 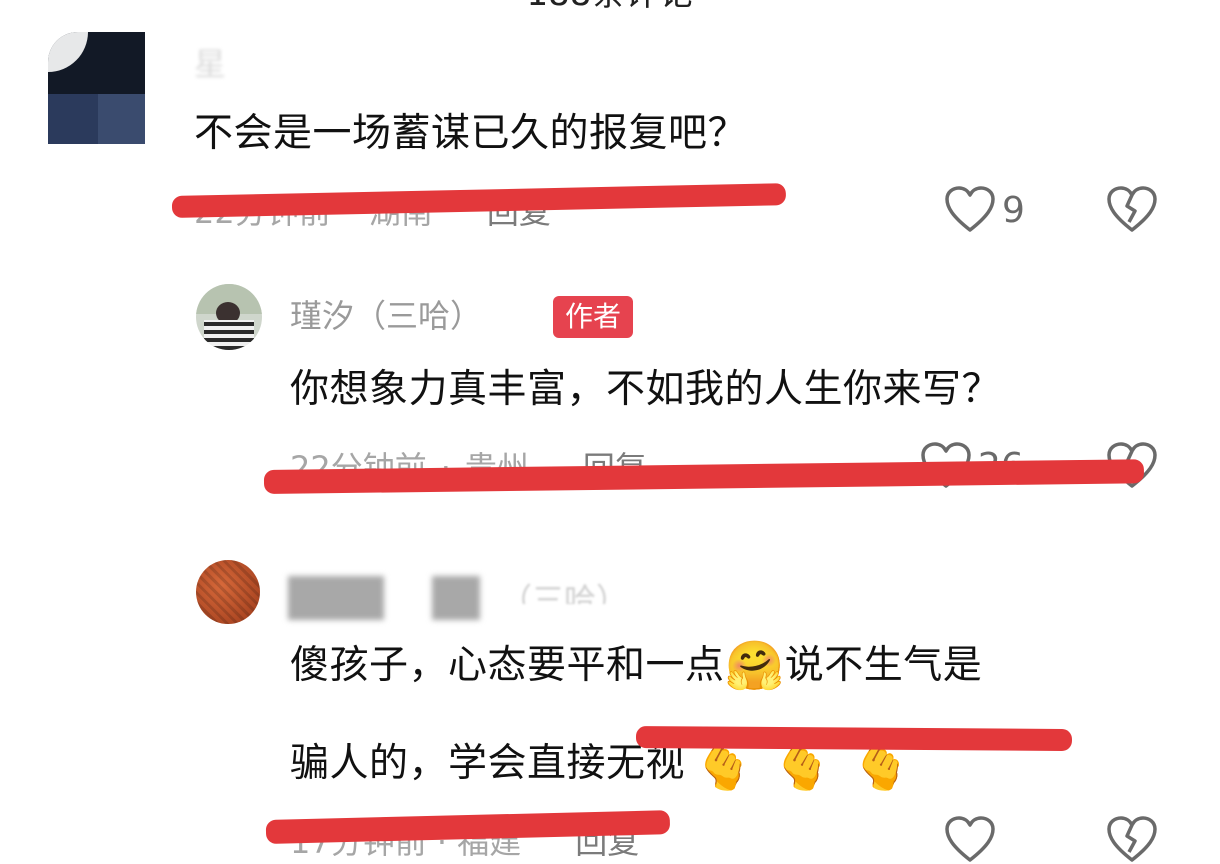 I want to click on comment-username: 星, so click(x=210, y=64).